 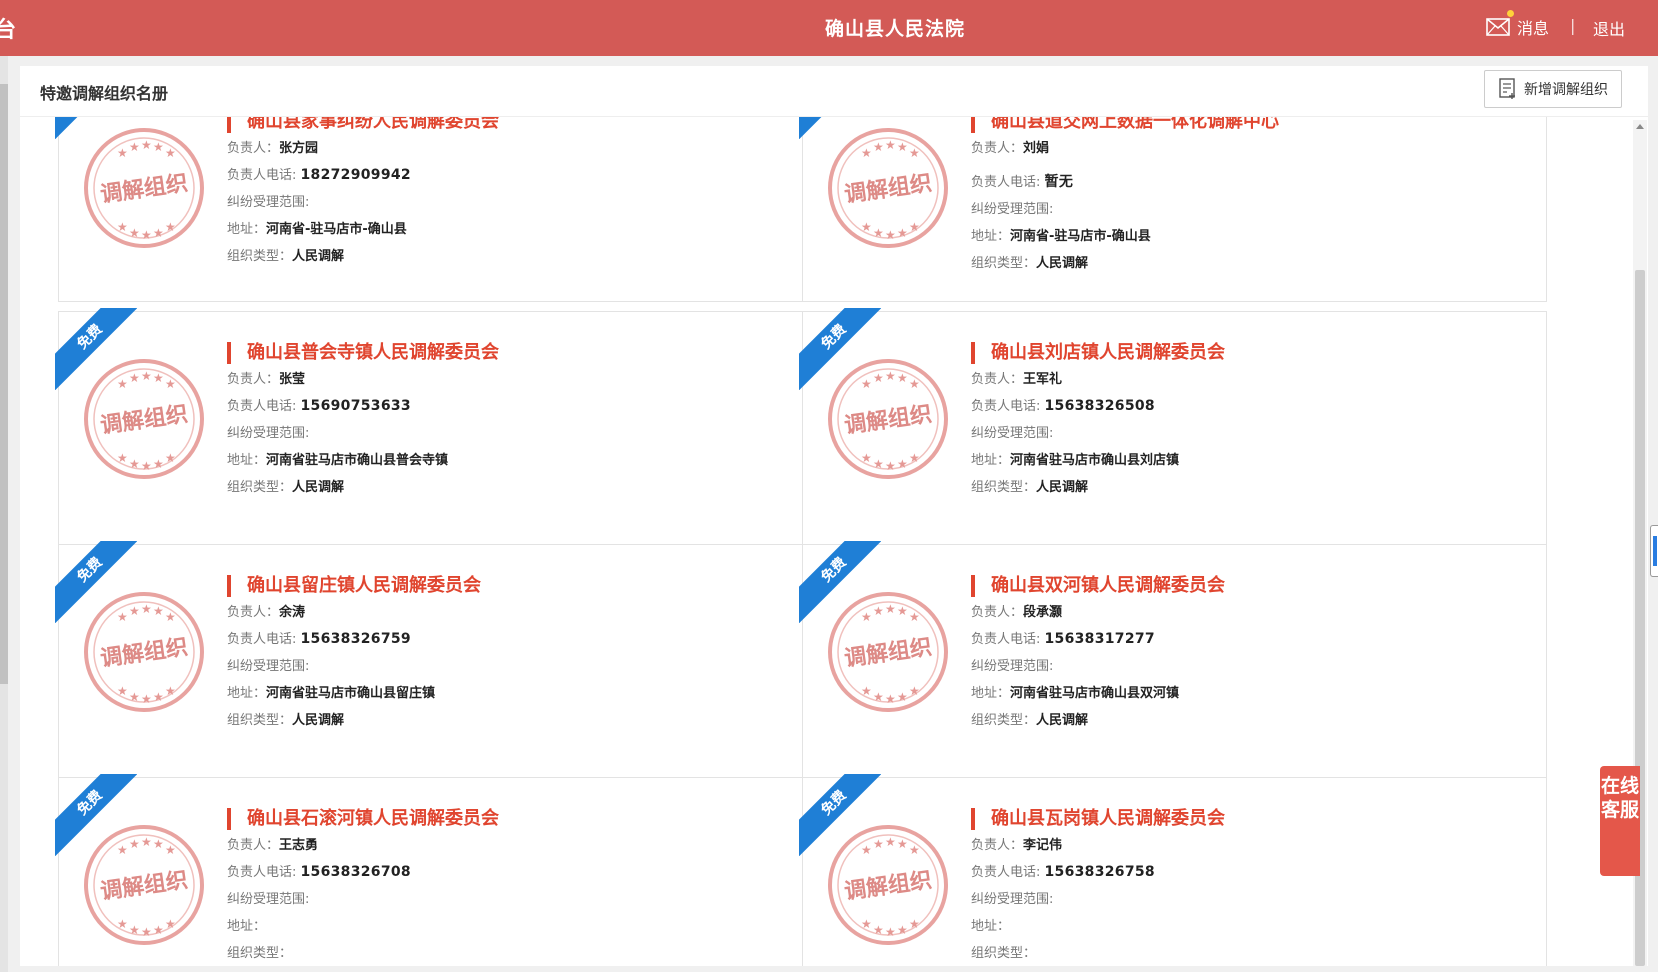 What do you see at coordinates (1099, 639) in the screenshot?
I see `head-phone-value: 15638317277` at bounding box center [1099, 639].